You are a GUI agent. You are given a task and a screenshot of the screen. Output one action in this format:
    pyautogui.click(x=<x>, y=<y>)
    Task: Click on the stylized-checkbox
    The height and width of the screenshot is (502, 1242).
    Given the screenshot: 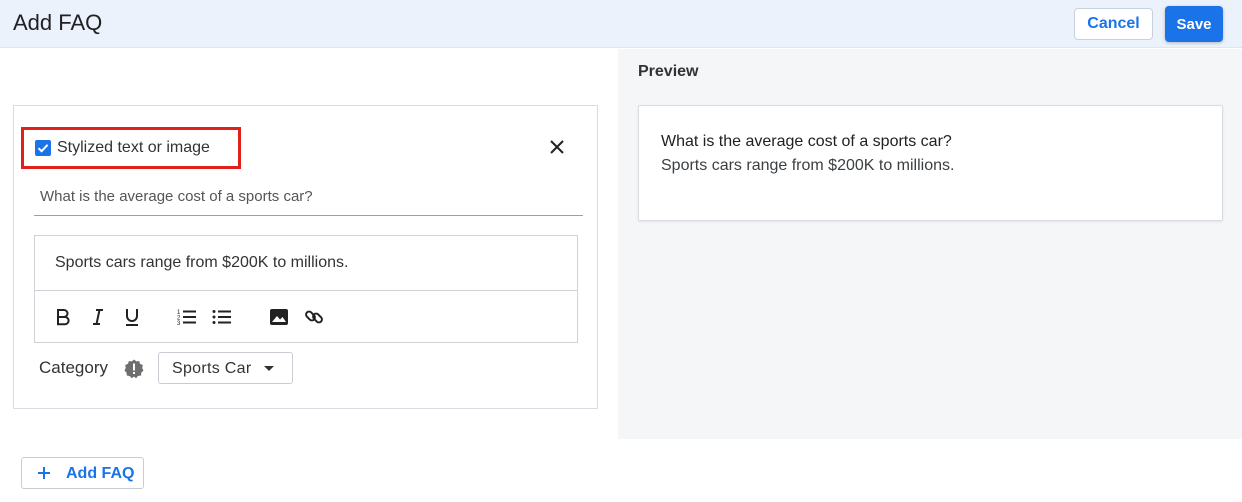 What is the action you would take?
    pyautogui.click(x=43, y=148)
    